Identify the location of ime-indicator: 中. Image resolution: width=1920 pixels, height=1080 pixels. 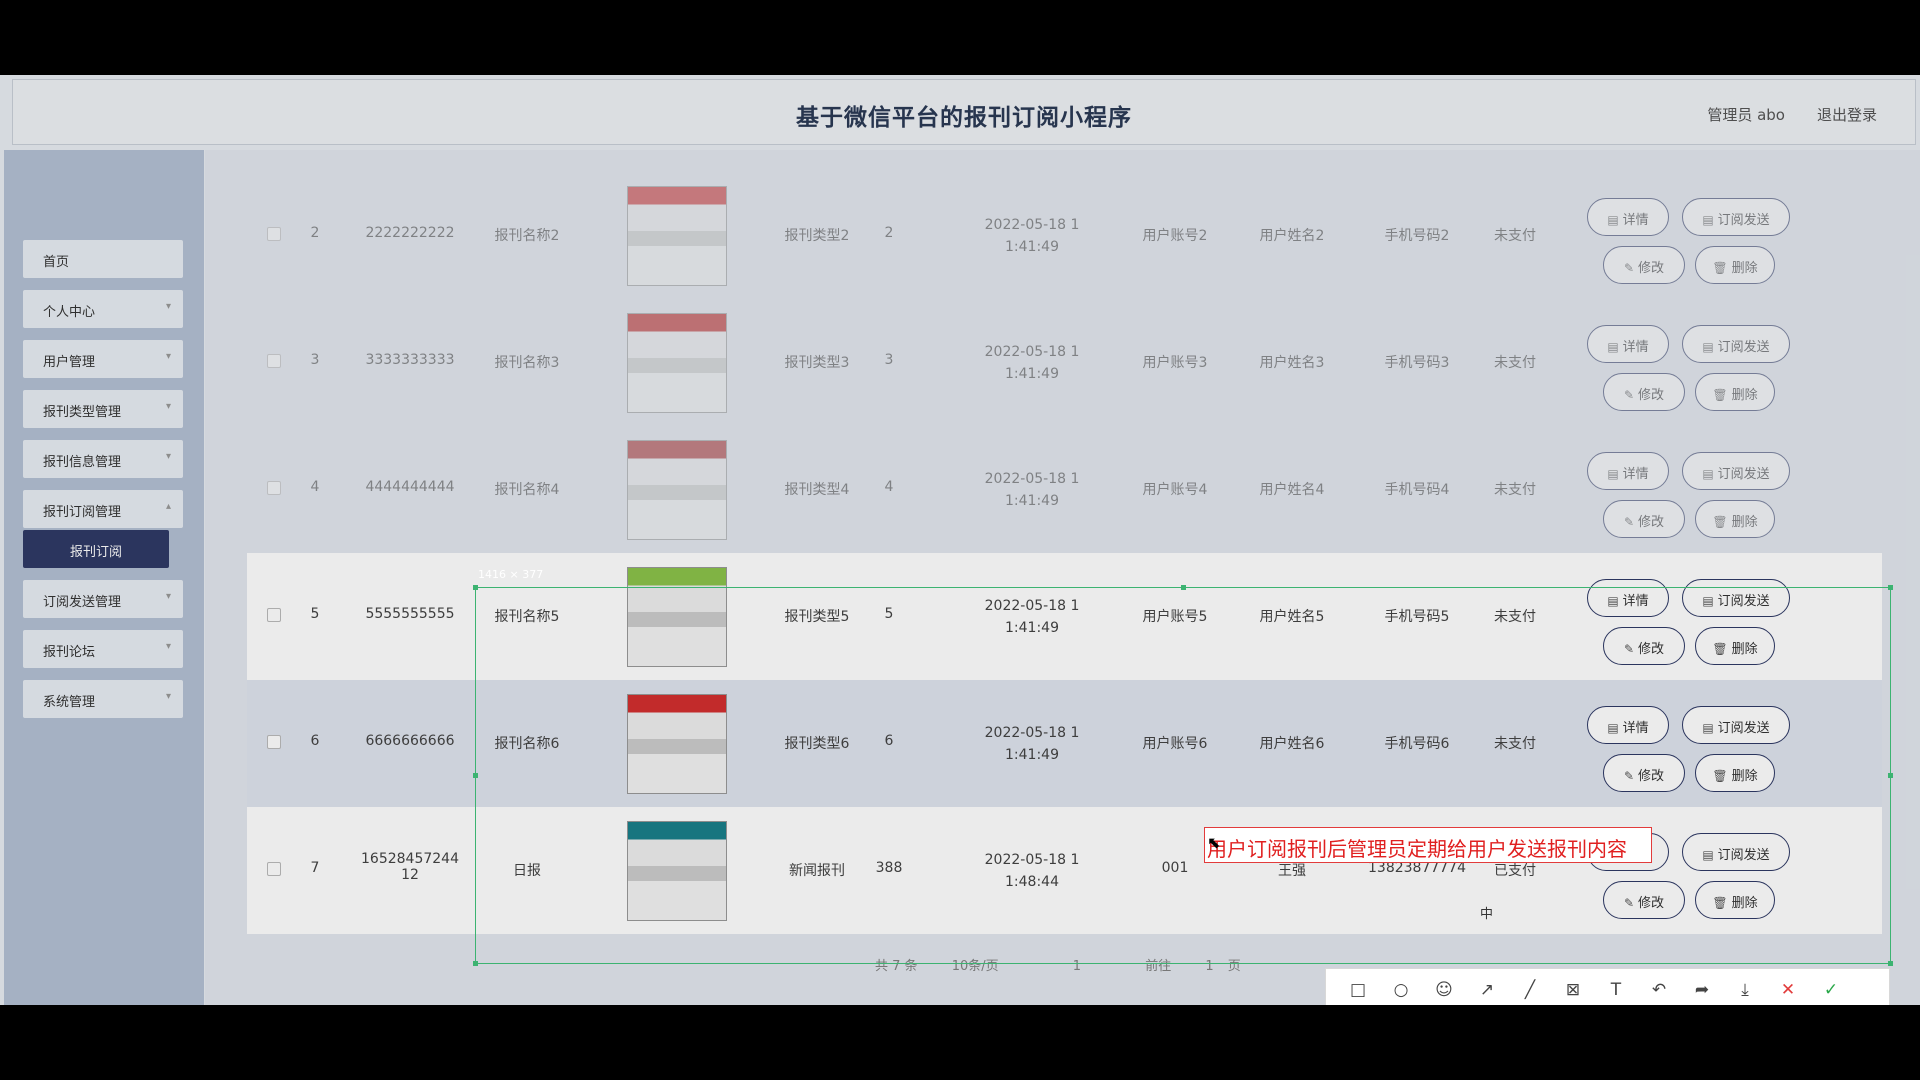
(1486, 914).